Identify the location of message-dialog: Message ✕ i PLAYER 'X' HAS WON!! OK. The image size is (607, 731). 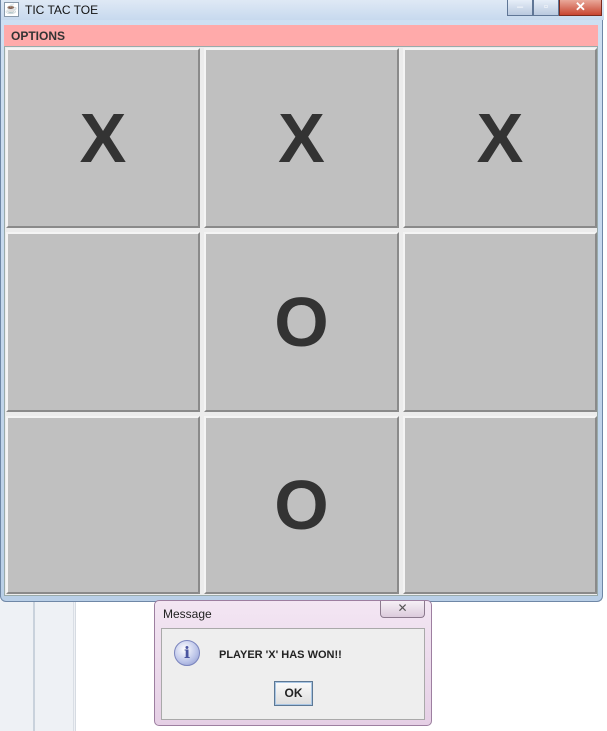
(293, 663).